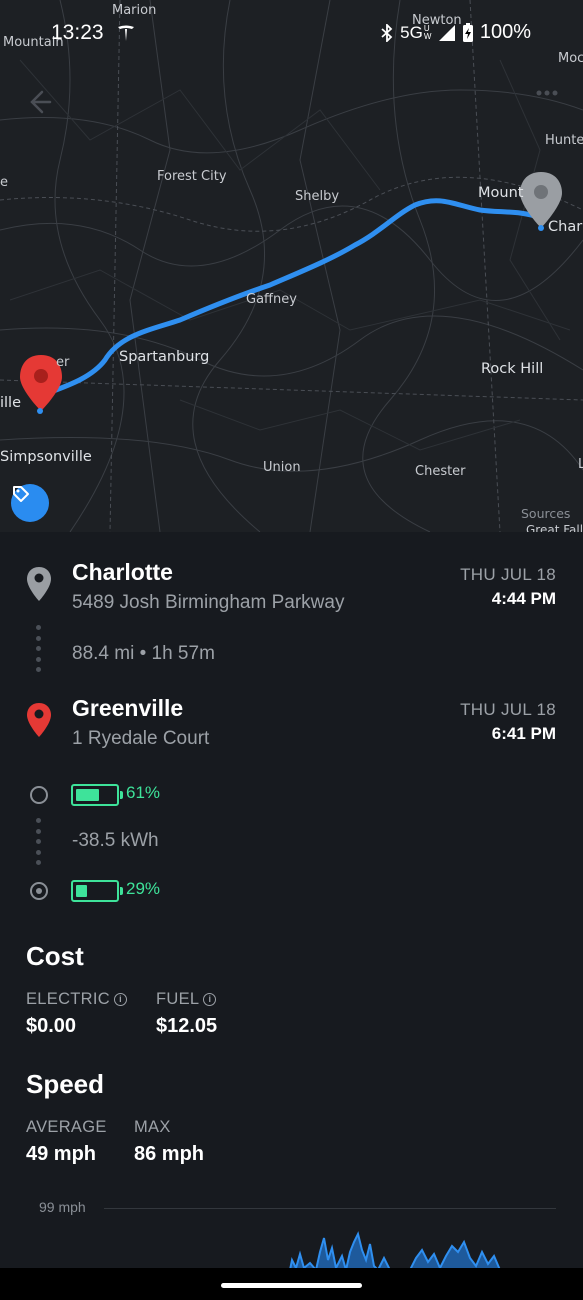 The width and height of the screenshot is (583, 1300). Describe the element at coordinates (143, 653) in the screenshot. I see `trip-distance-duration: 88.4 mi • 1h 57m` at that location.